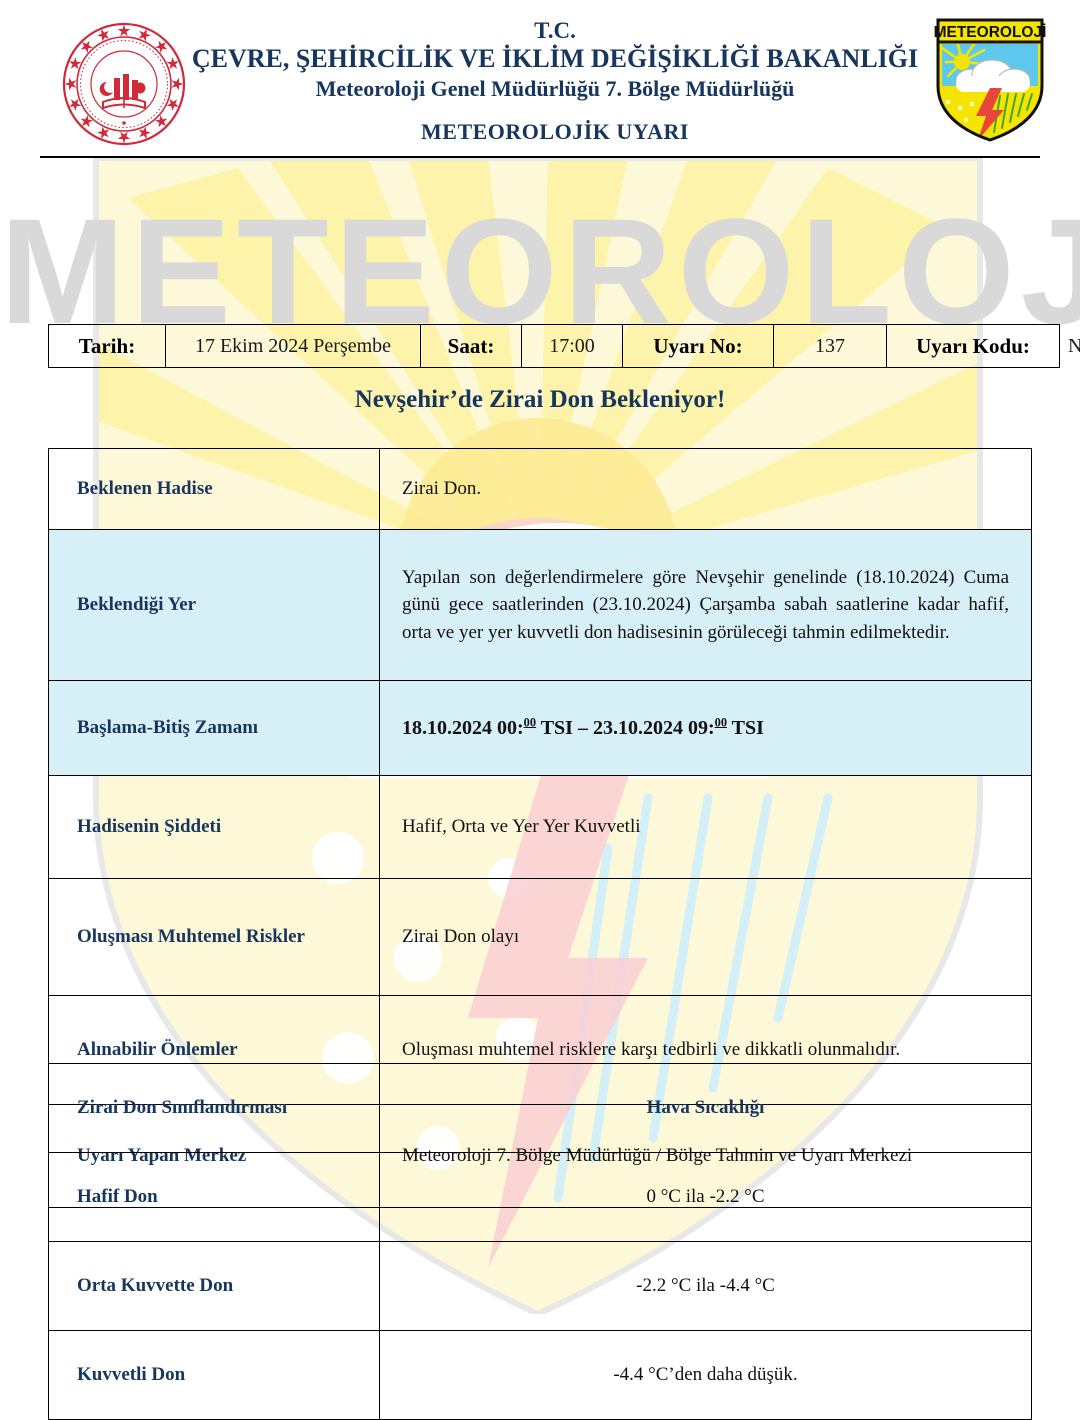 Image resolution: width=1080 pixels, height=1420 pixels. Describe the element at coordinates (214, 1375) in the screenshot. I see `class-label-kuvvetli-don: Kuvvetli Don` at that location.